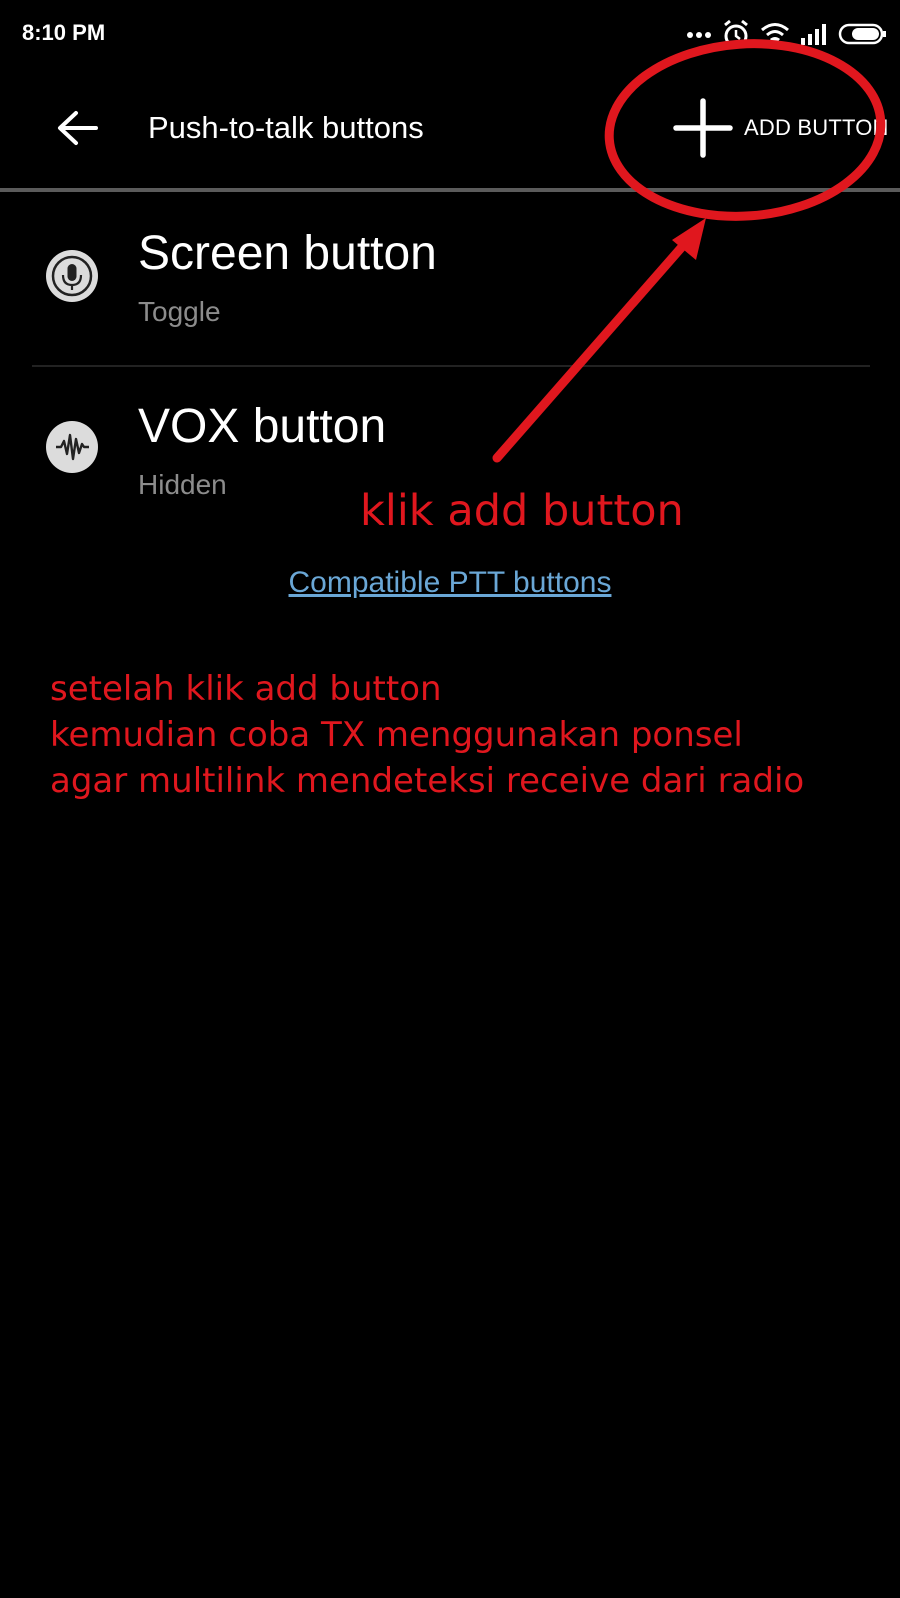  Describe the element at coordinates (246, 689) in the screenshot. I see `annotation-line: setelah klik add button` at that location.